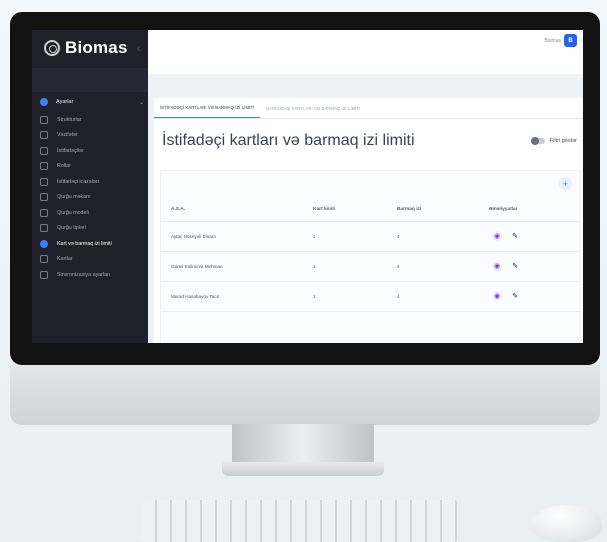  What do you see at coordinates (90, 80) in the screenshot?
I see `sidebar-separator` at bounding box center [90, 80].